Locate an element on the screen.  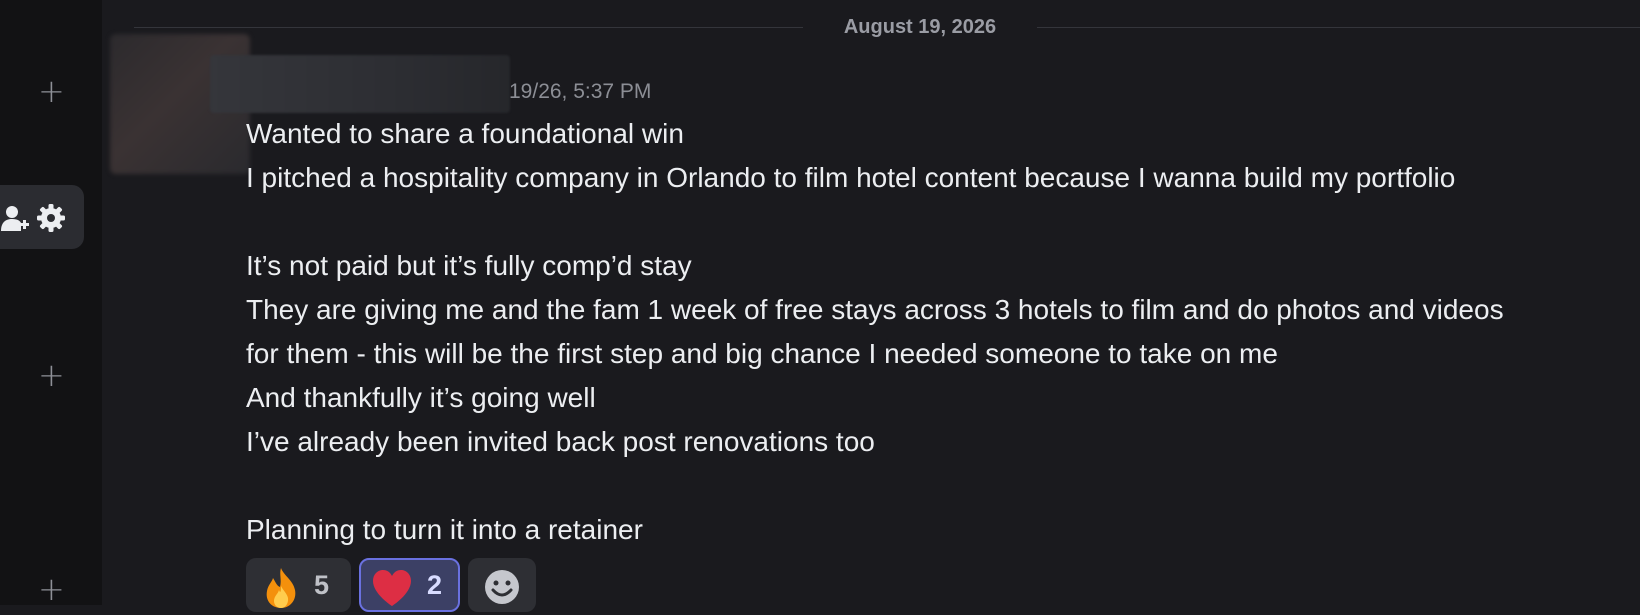
reaction-count: 2 is located at coordinates (435, 585).